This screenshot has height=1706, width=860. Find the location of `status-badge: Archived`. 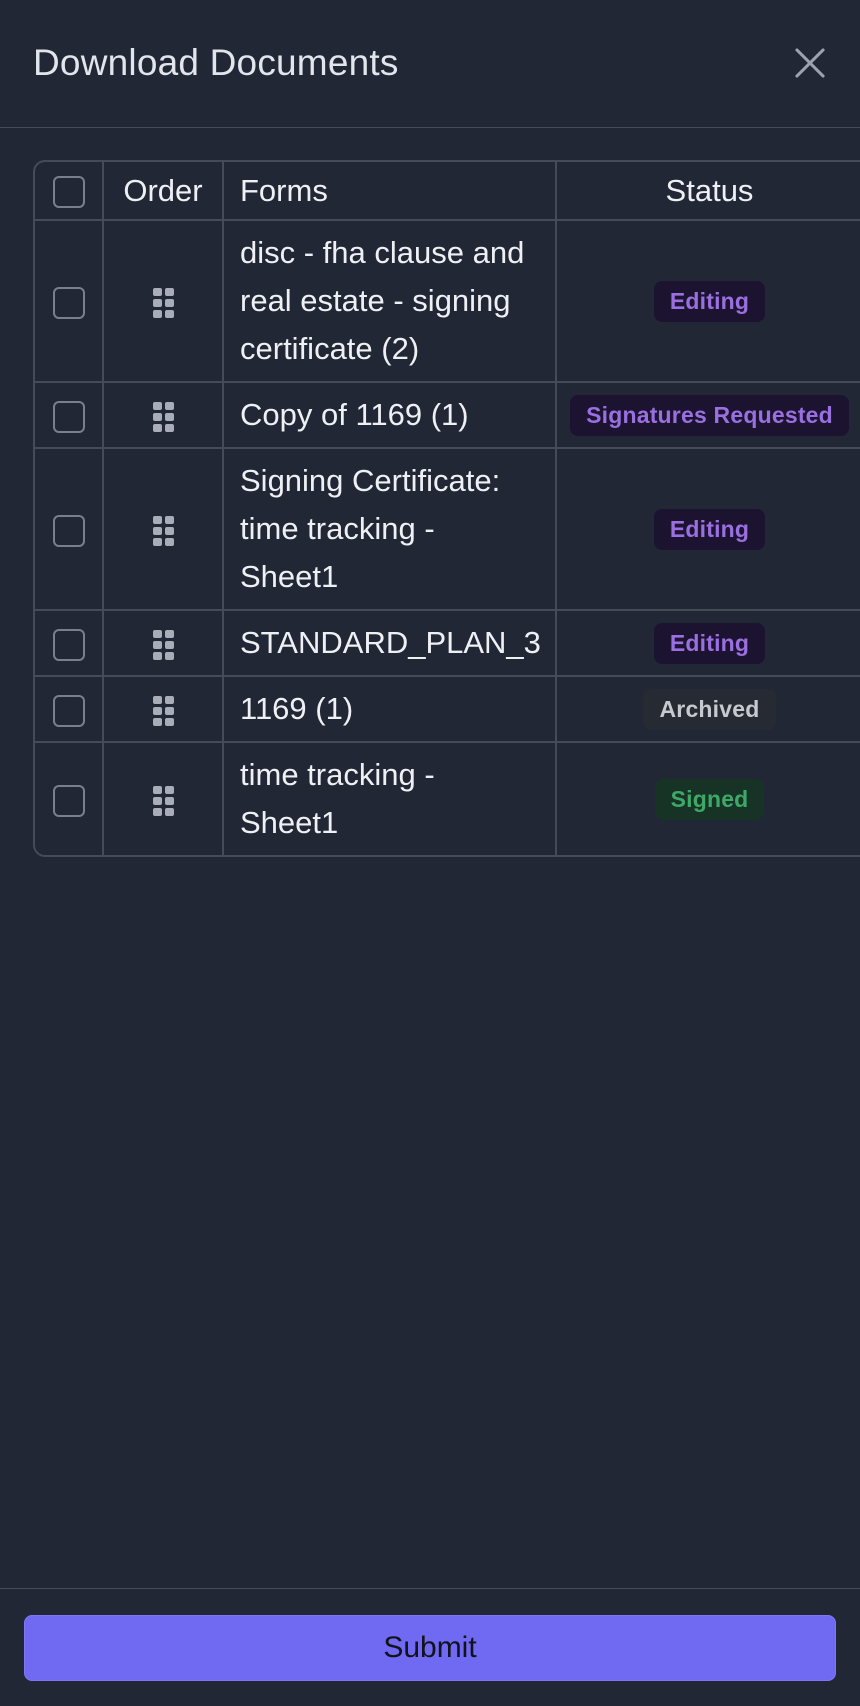

status-badge: Archived is located at coordinates (709, 709).